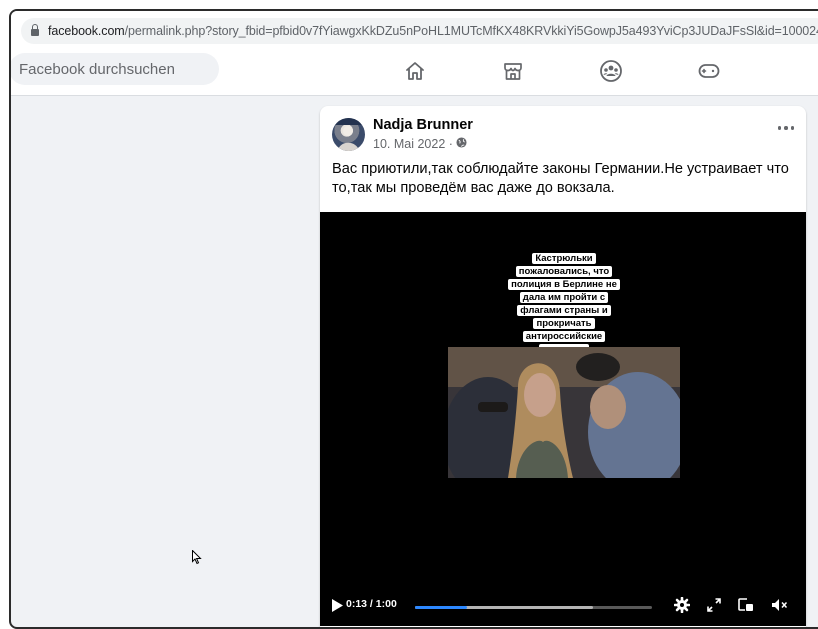  Describe the element at coordinates (115, 69) in the screenshot. I see `search-input: Facebook durchsuchen` at that location.